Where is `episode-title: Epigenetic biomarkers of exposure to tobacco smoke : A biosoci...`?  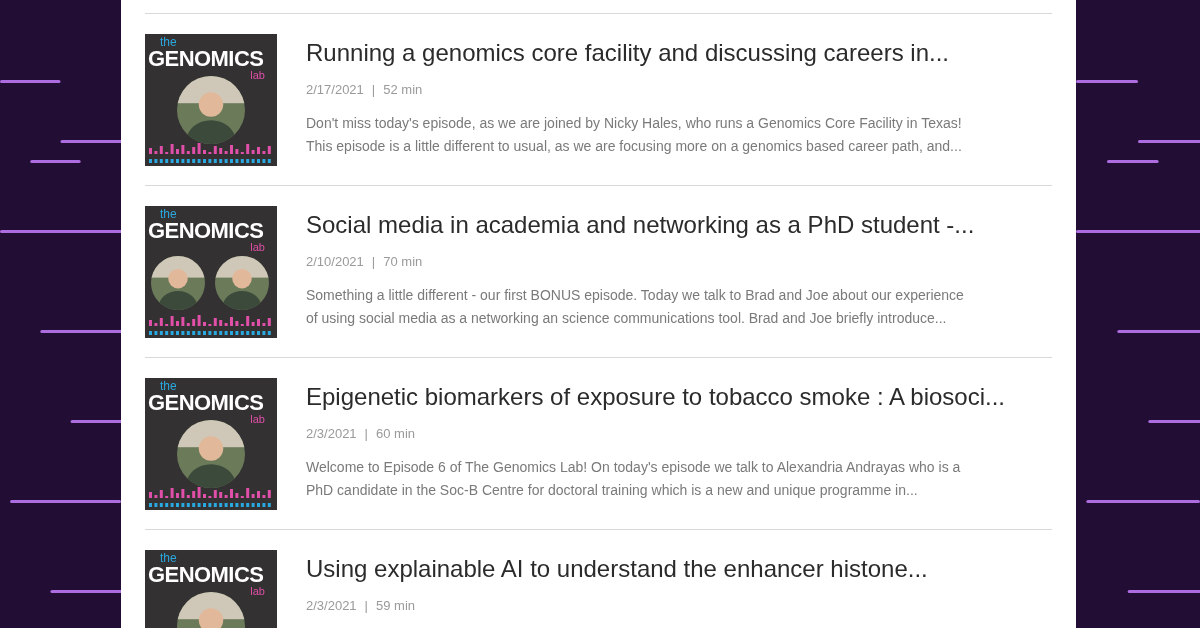 episode-title: Epigenetic biomarkers of exposure to tobacco smoke : A biosoci... is located at coordinates (656, 395).